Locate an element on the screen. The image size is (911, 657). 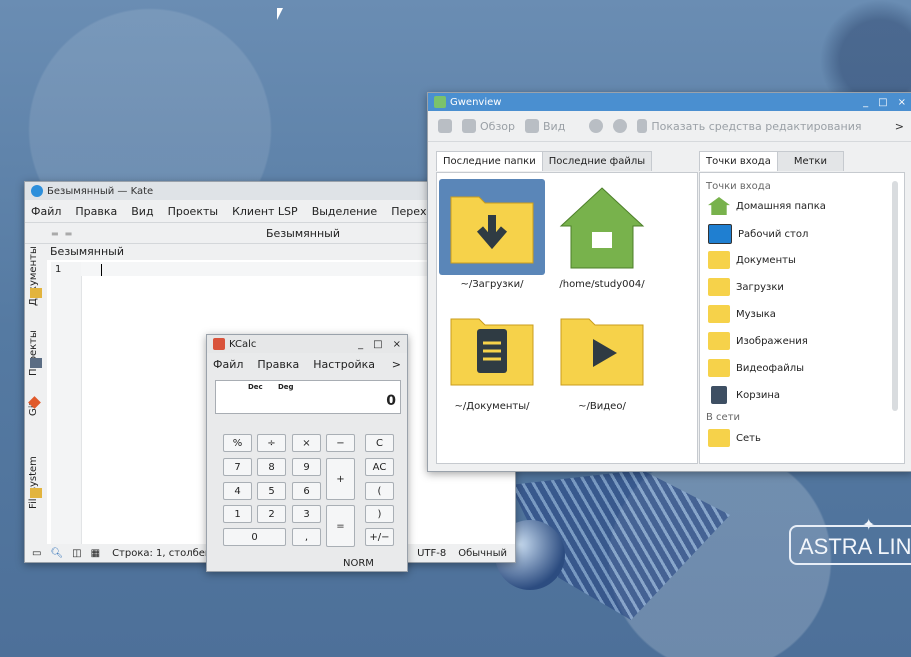
browse-button: Обзор is located at coordinates (488, 126).